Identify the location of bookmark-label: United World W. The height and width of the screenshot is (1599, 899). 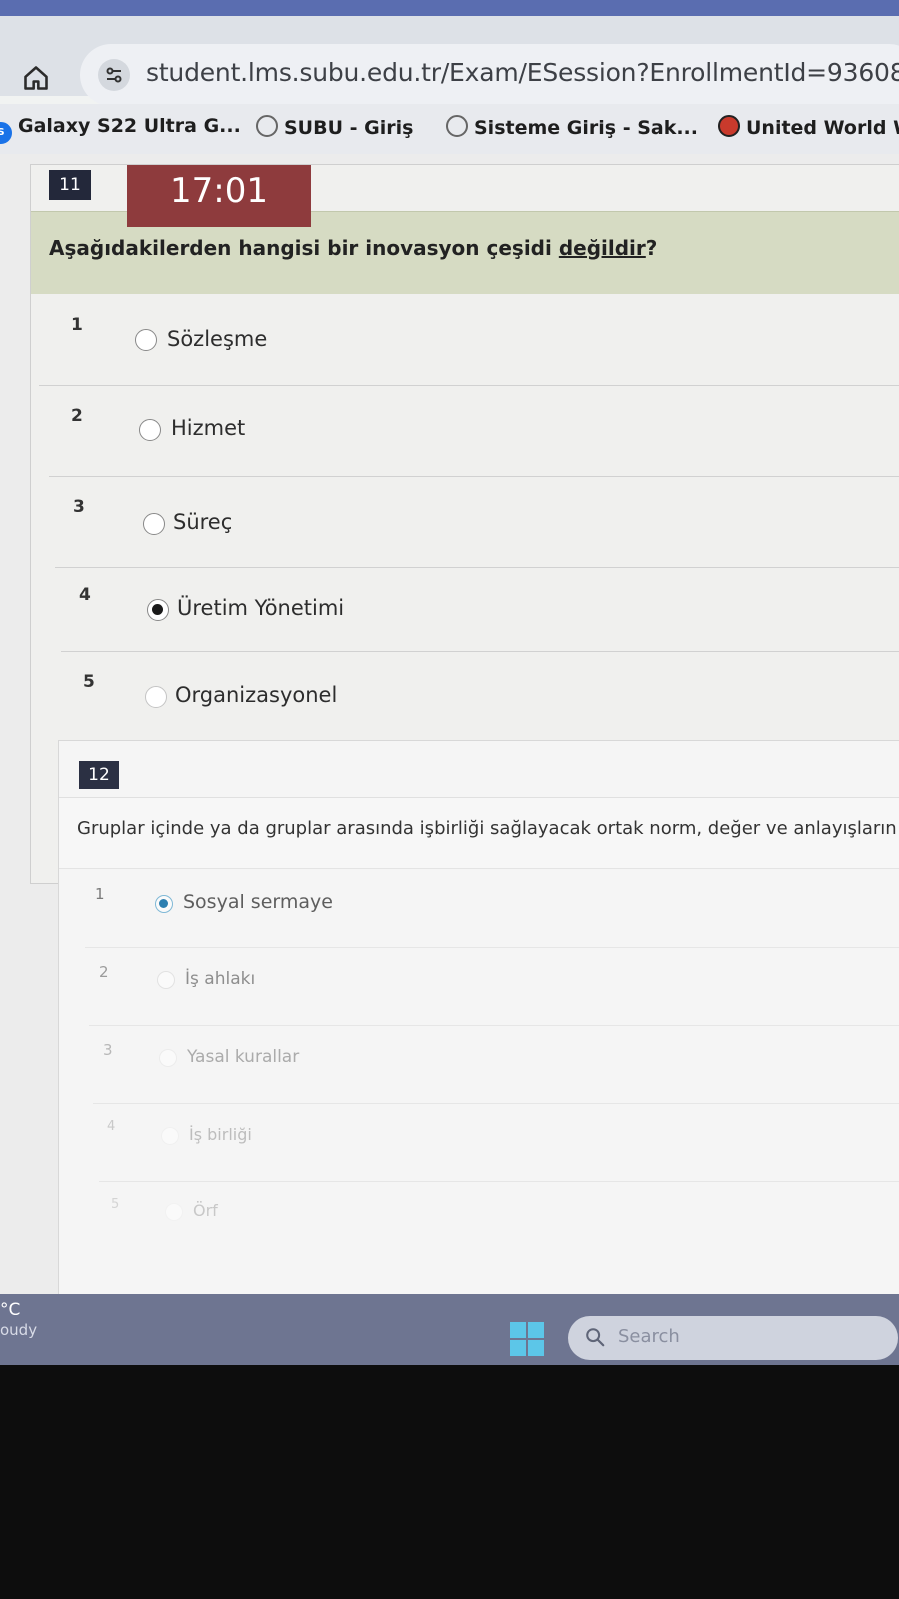
(822, 128).